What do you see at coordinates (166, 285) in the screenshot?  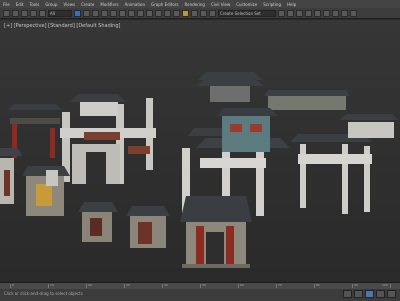 I see `frame-label: 40` at bounding box center [166, 285].